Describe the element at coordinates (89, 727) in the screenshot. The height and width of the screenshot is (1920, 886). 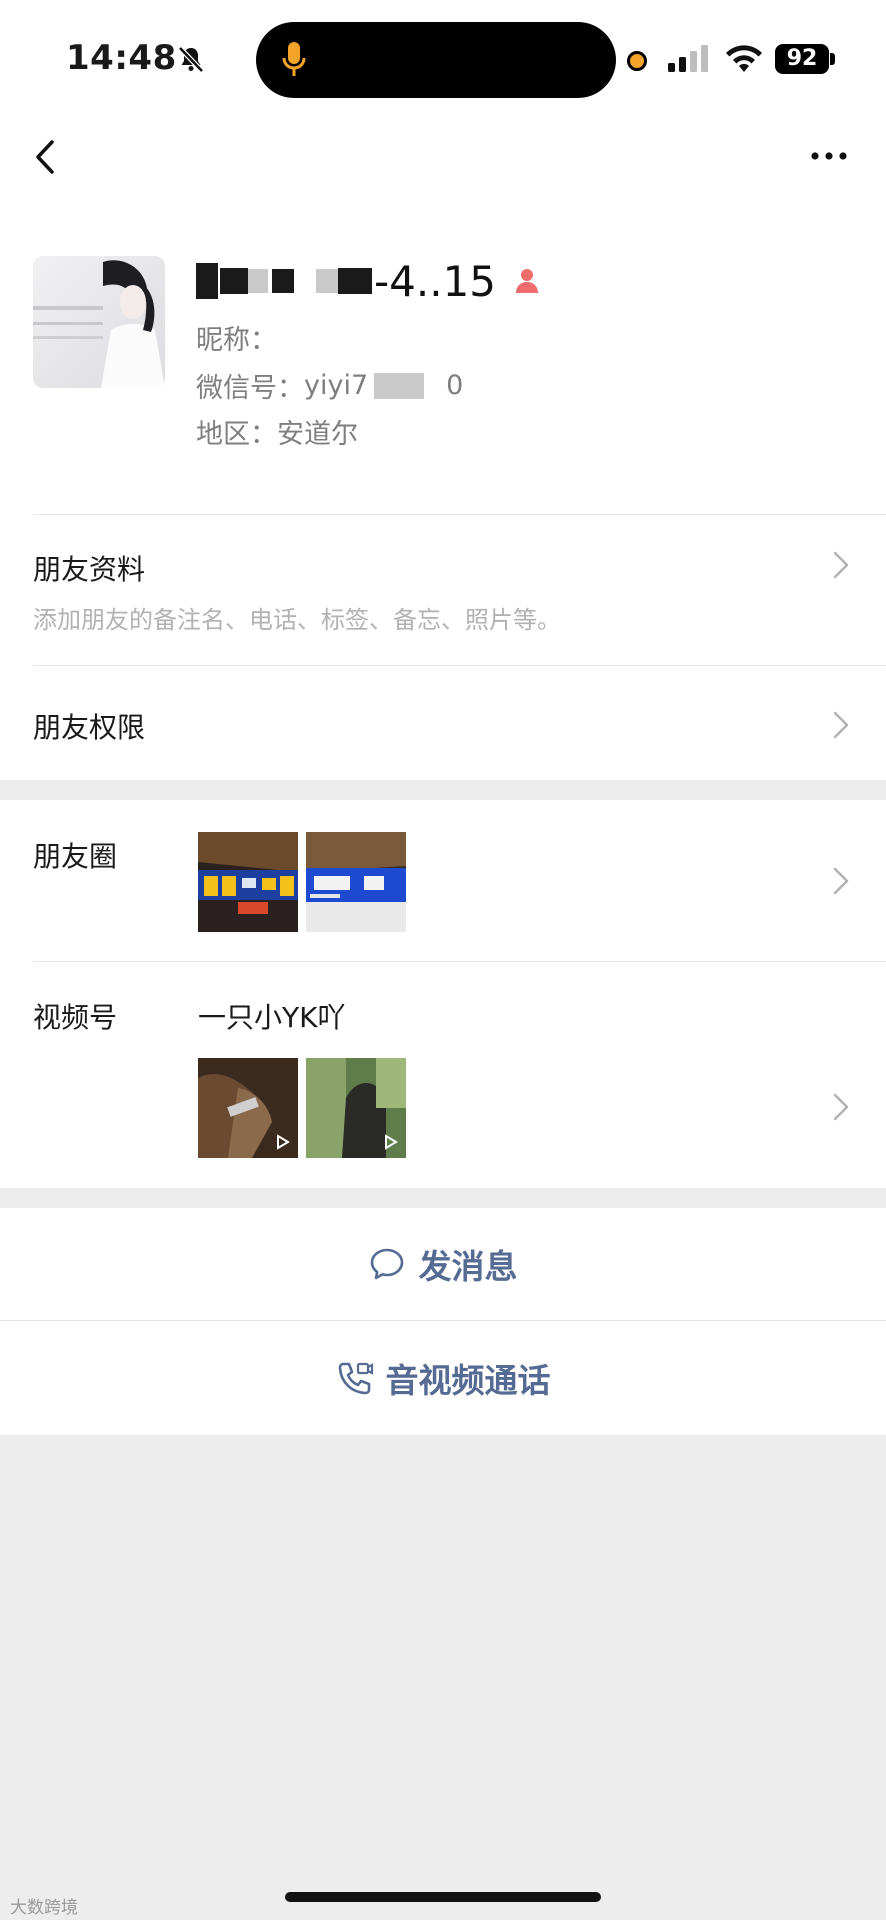
I see `friend-permissions-title: 朋友权限` at that location.